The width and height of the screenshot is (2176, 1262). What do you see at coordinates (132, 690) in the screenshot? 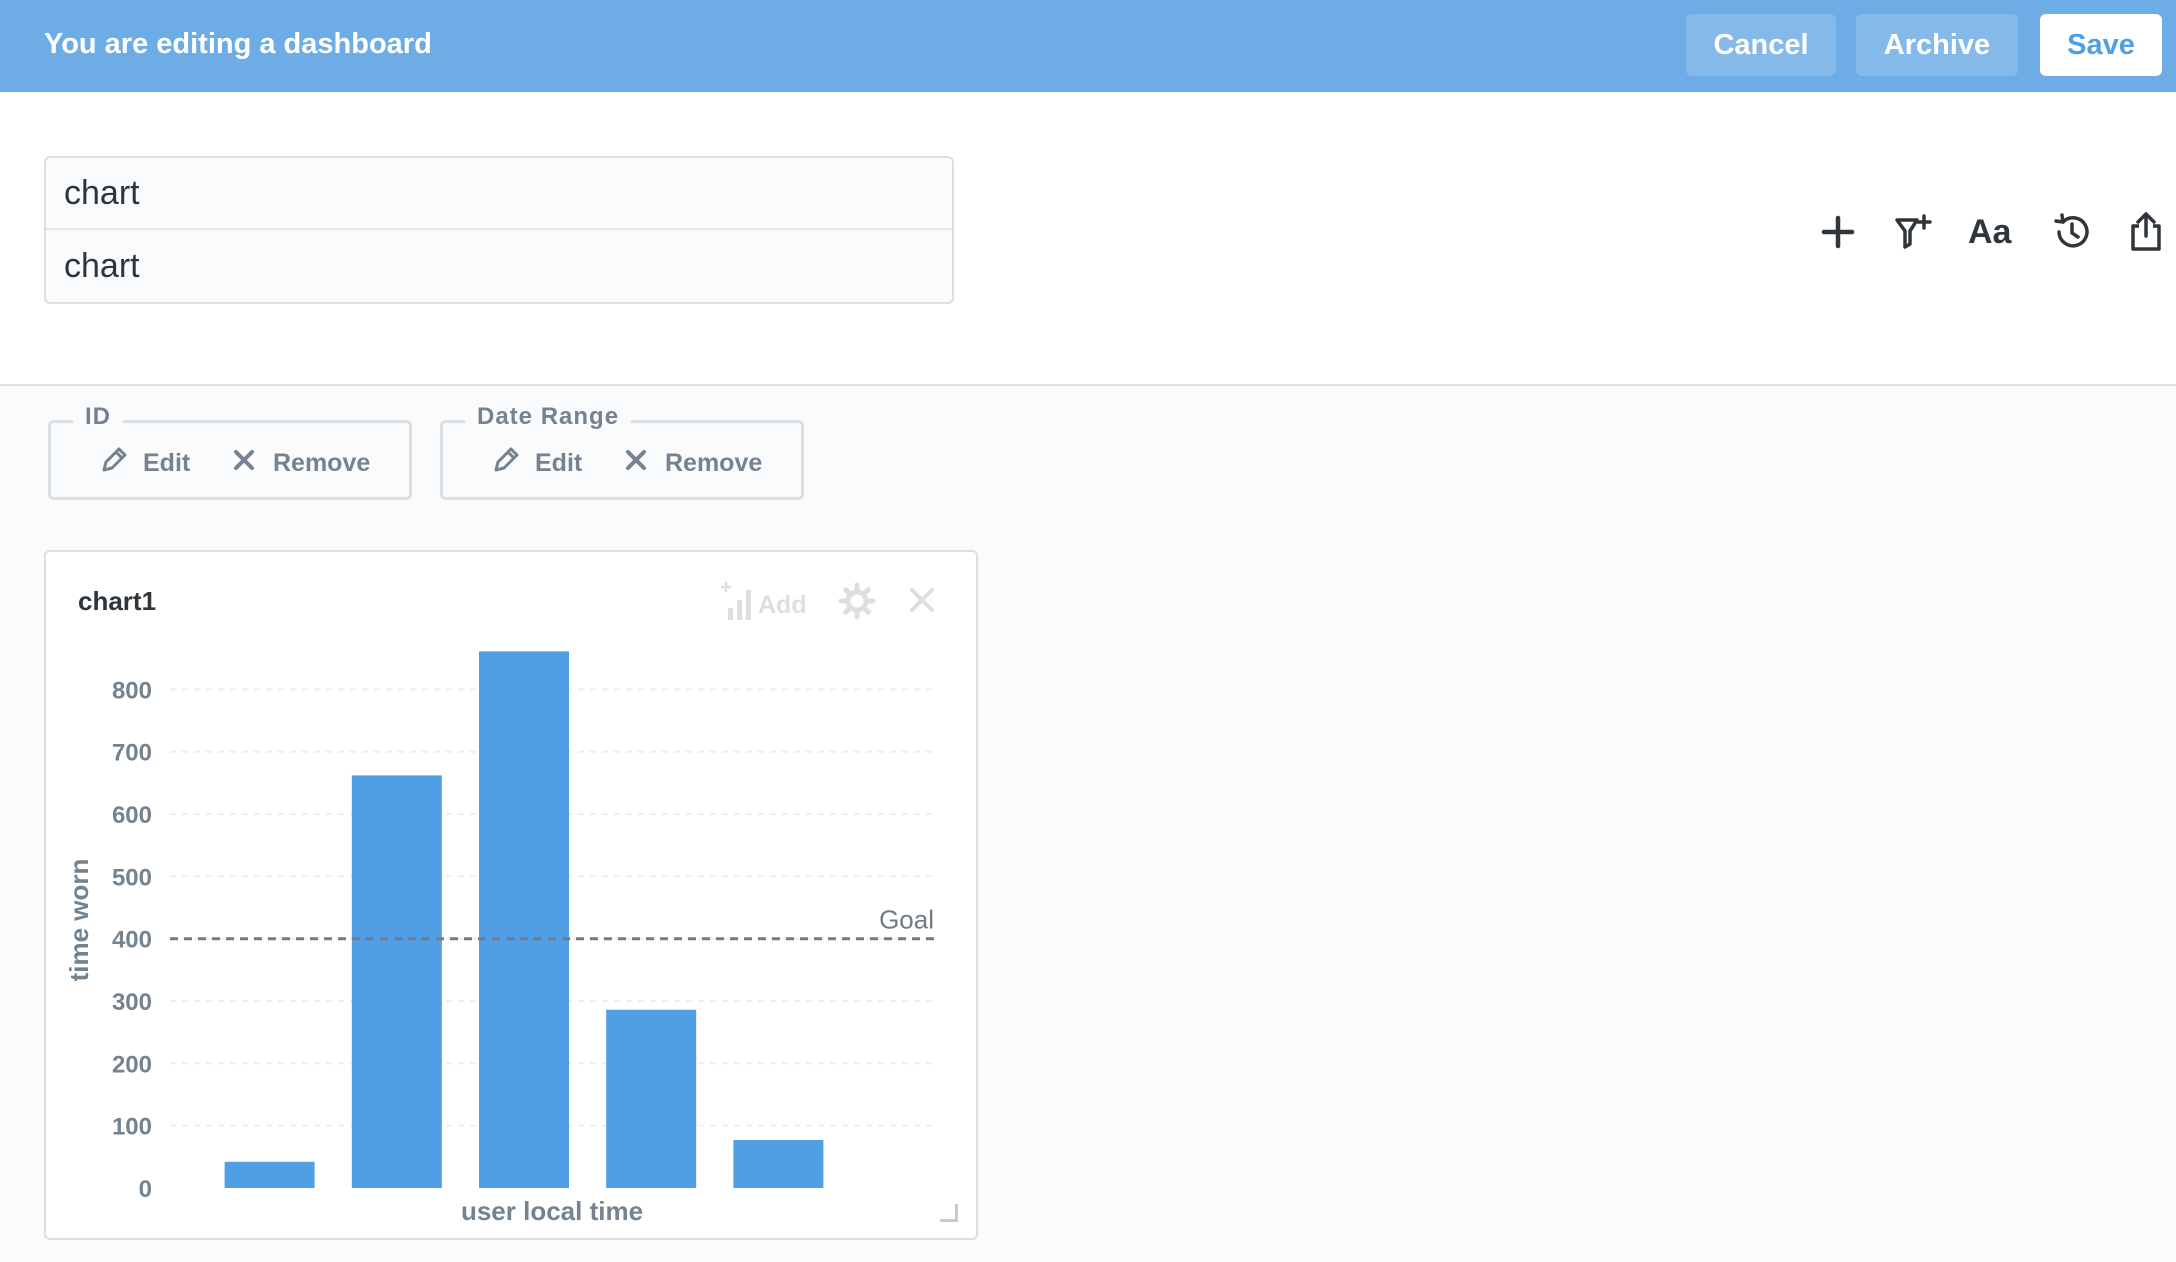
I see `y-tick-label: 800` at bounding box center [132, 690].